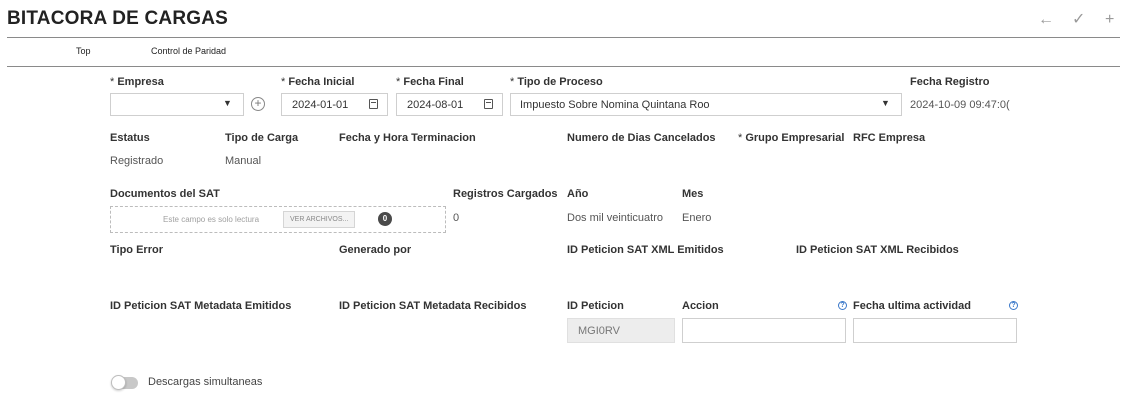 Image resolution: width=1129 pixels, height=406 pixels. Describe the element at coordinates (641, 138) in the screenshot. I see `dias-cancelados-label: Numero de Dias Cancelados` at that location.